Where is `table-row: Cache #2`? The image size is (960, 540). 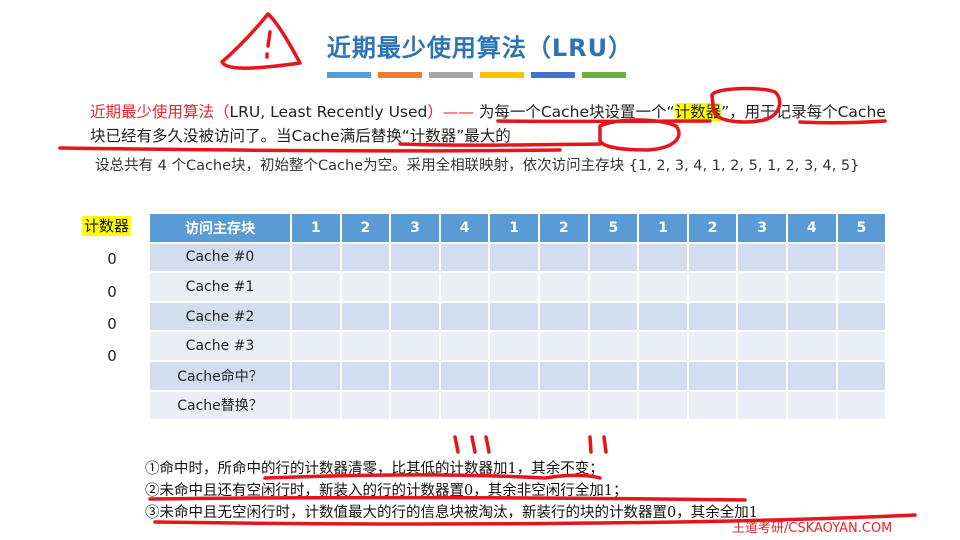 table-row: Cache #2 is located at coordinates (518, 316).